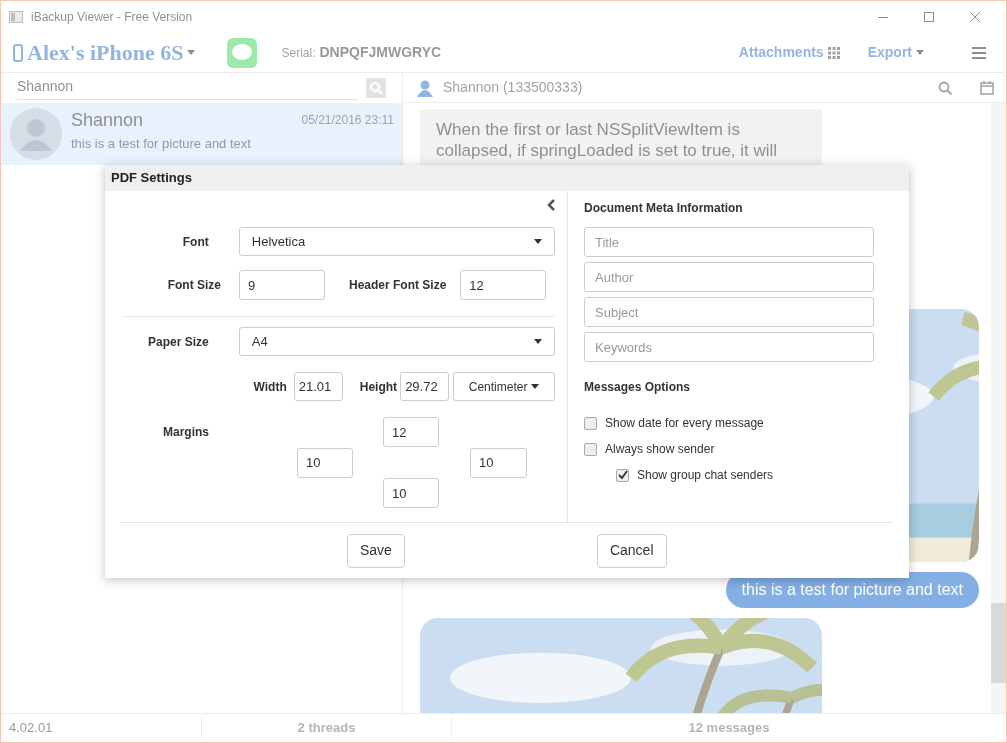  Describe the element at coordinates (242, 52) in the screenshot. I see `messages-icon` at that location.